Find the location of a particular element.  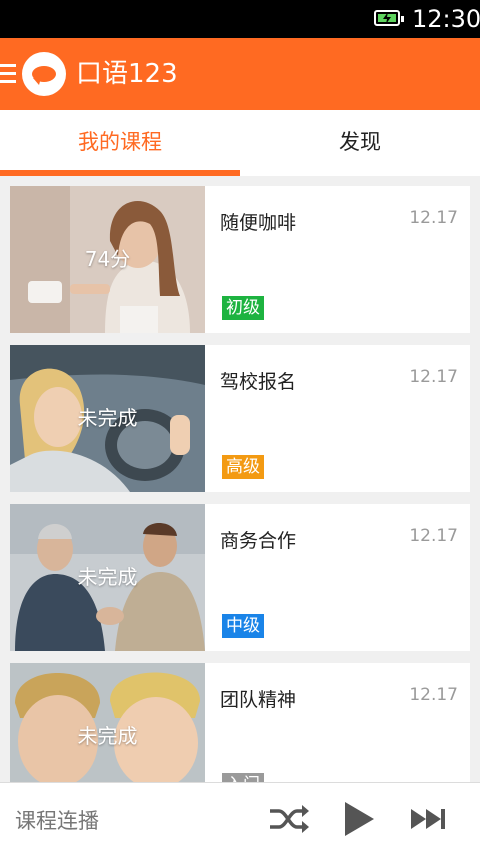

course-thumbnail: 74分 is located at coordinates (107, 259).